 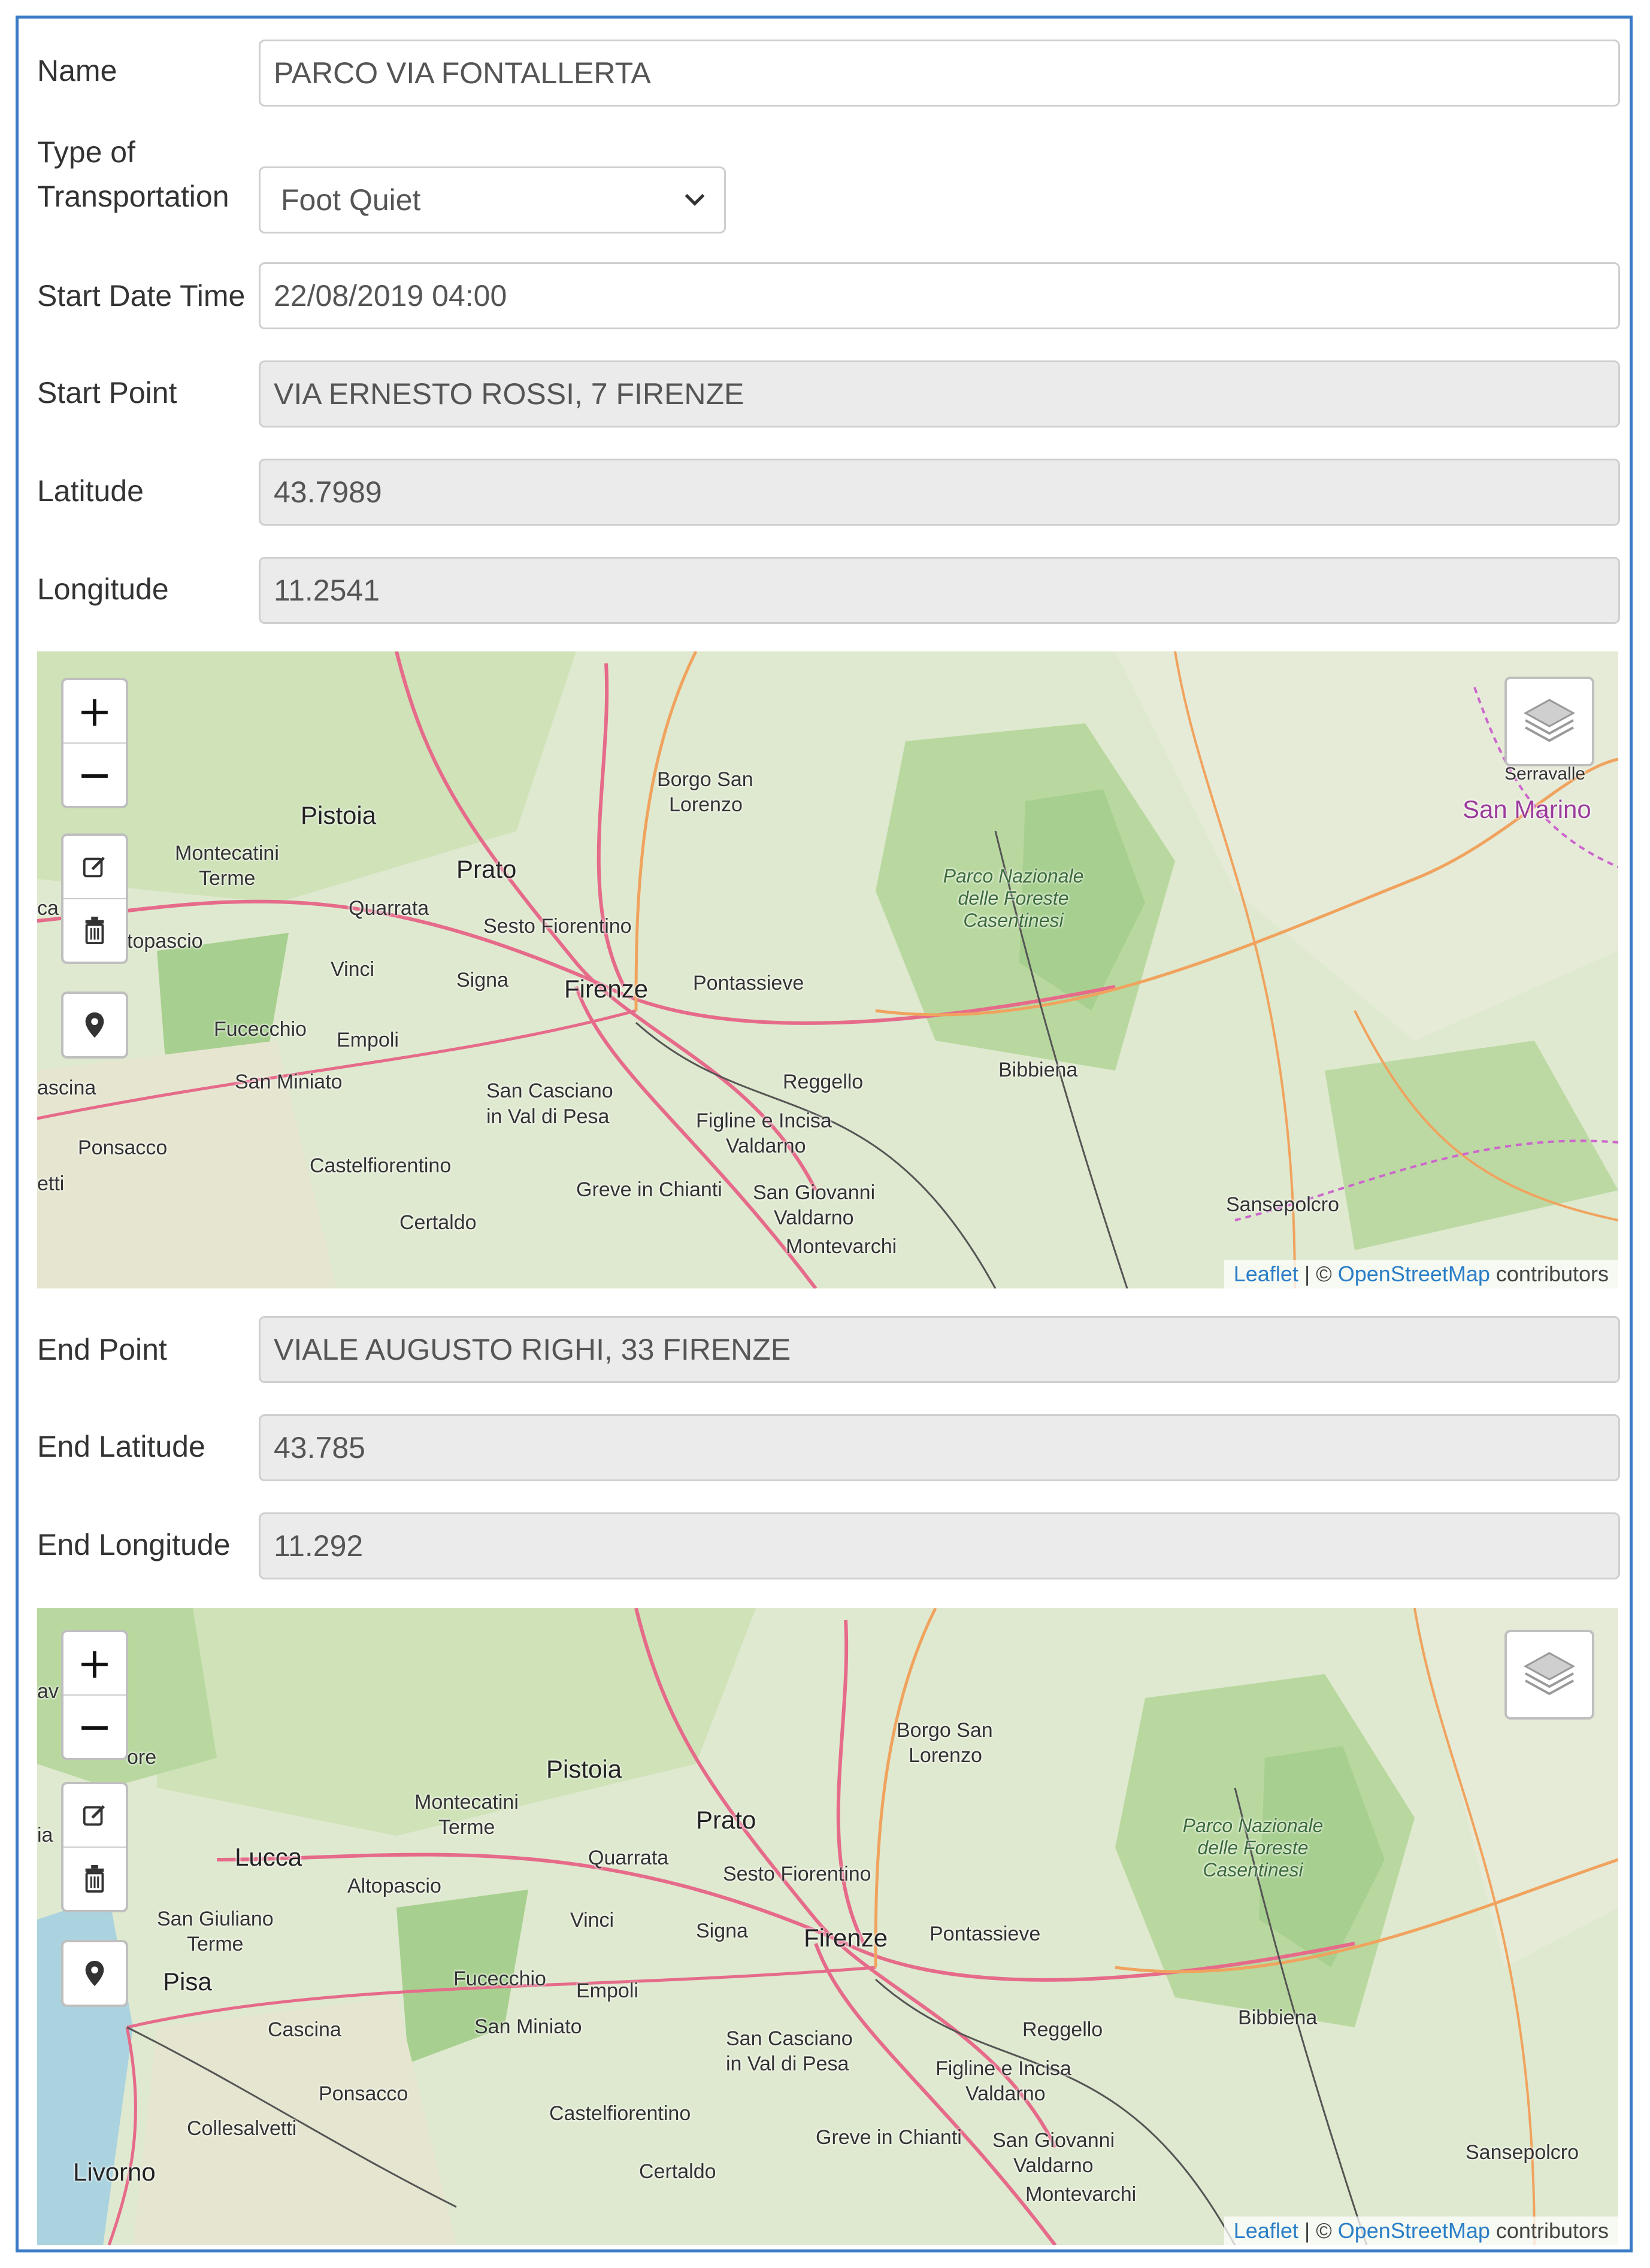 I want to click on map-label-ore: ore, so click(x=142, y=1757).